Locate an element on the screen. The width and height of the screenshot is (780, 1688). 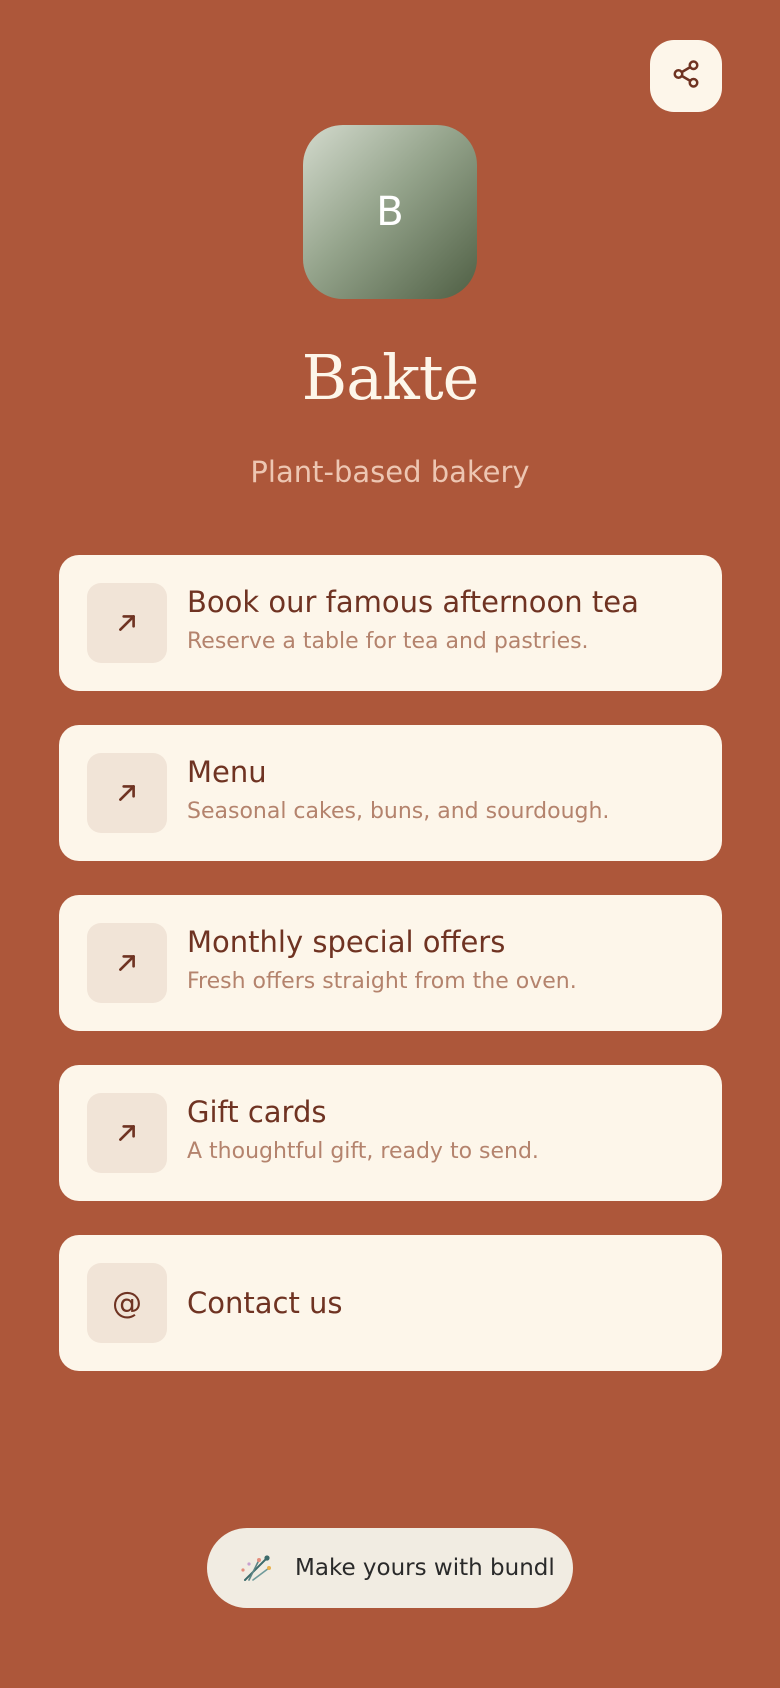
make-yours-button: Make yours with bundl is located at coordinates (390, 1568).